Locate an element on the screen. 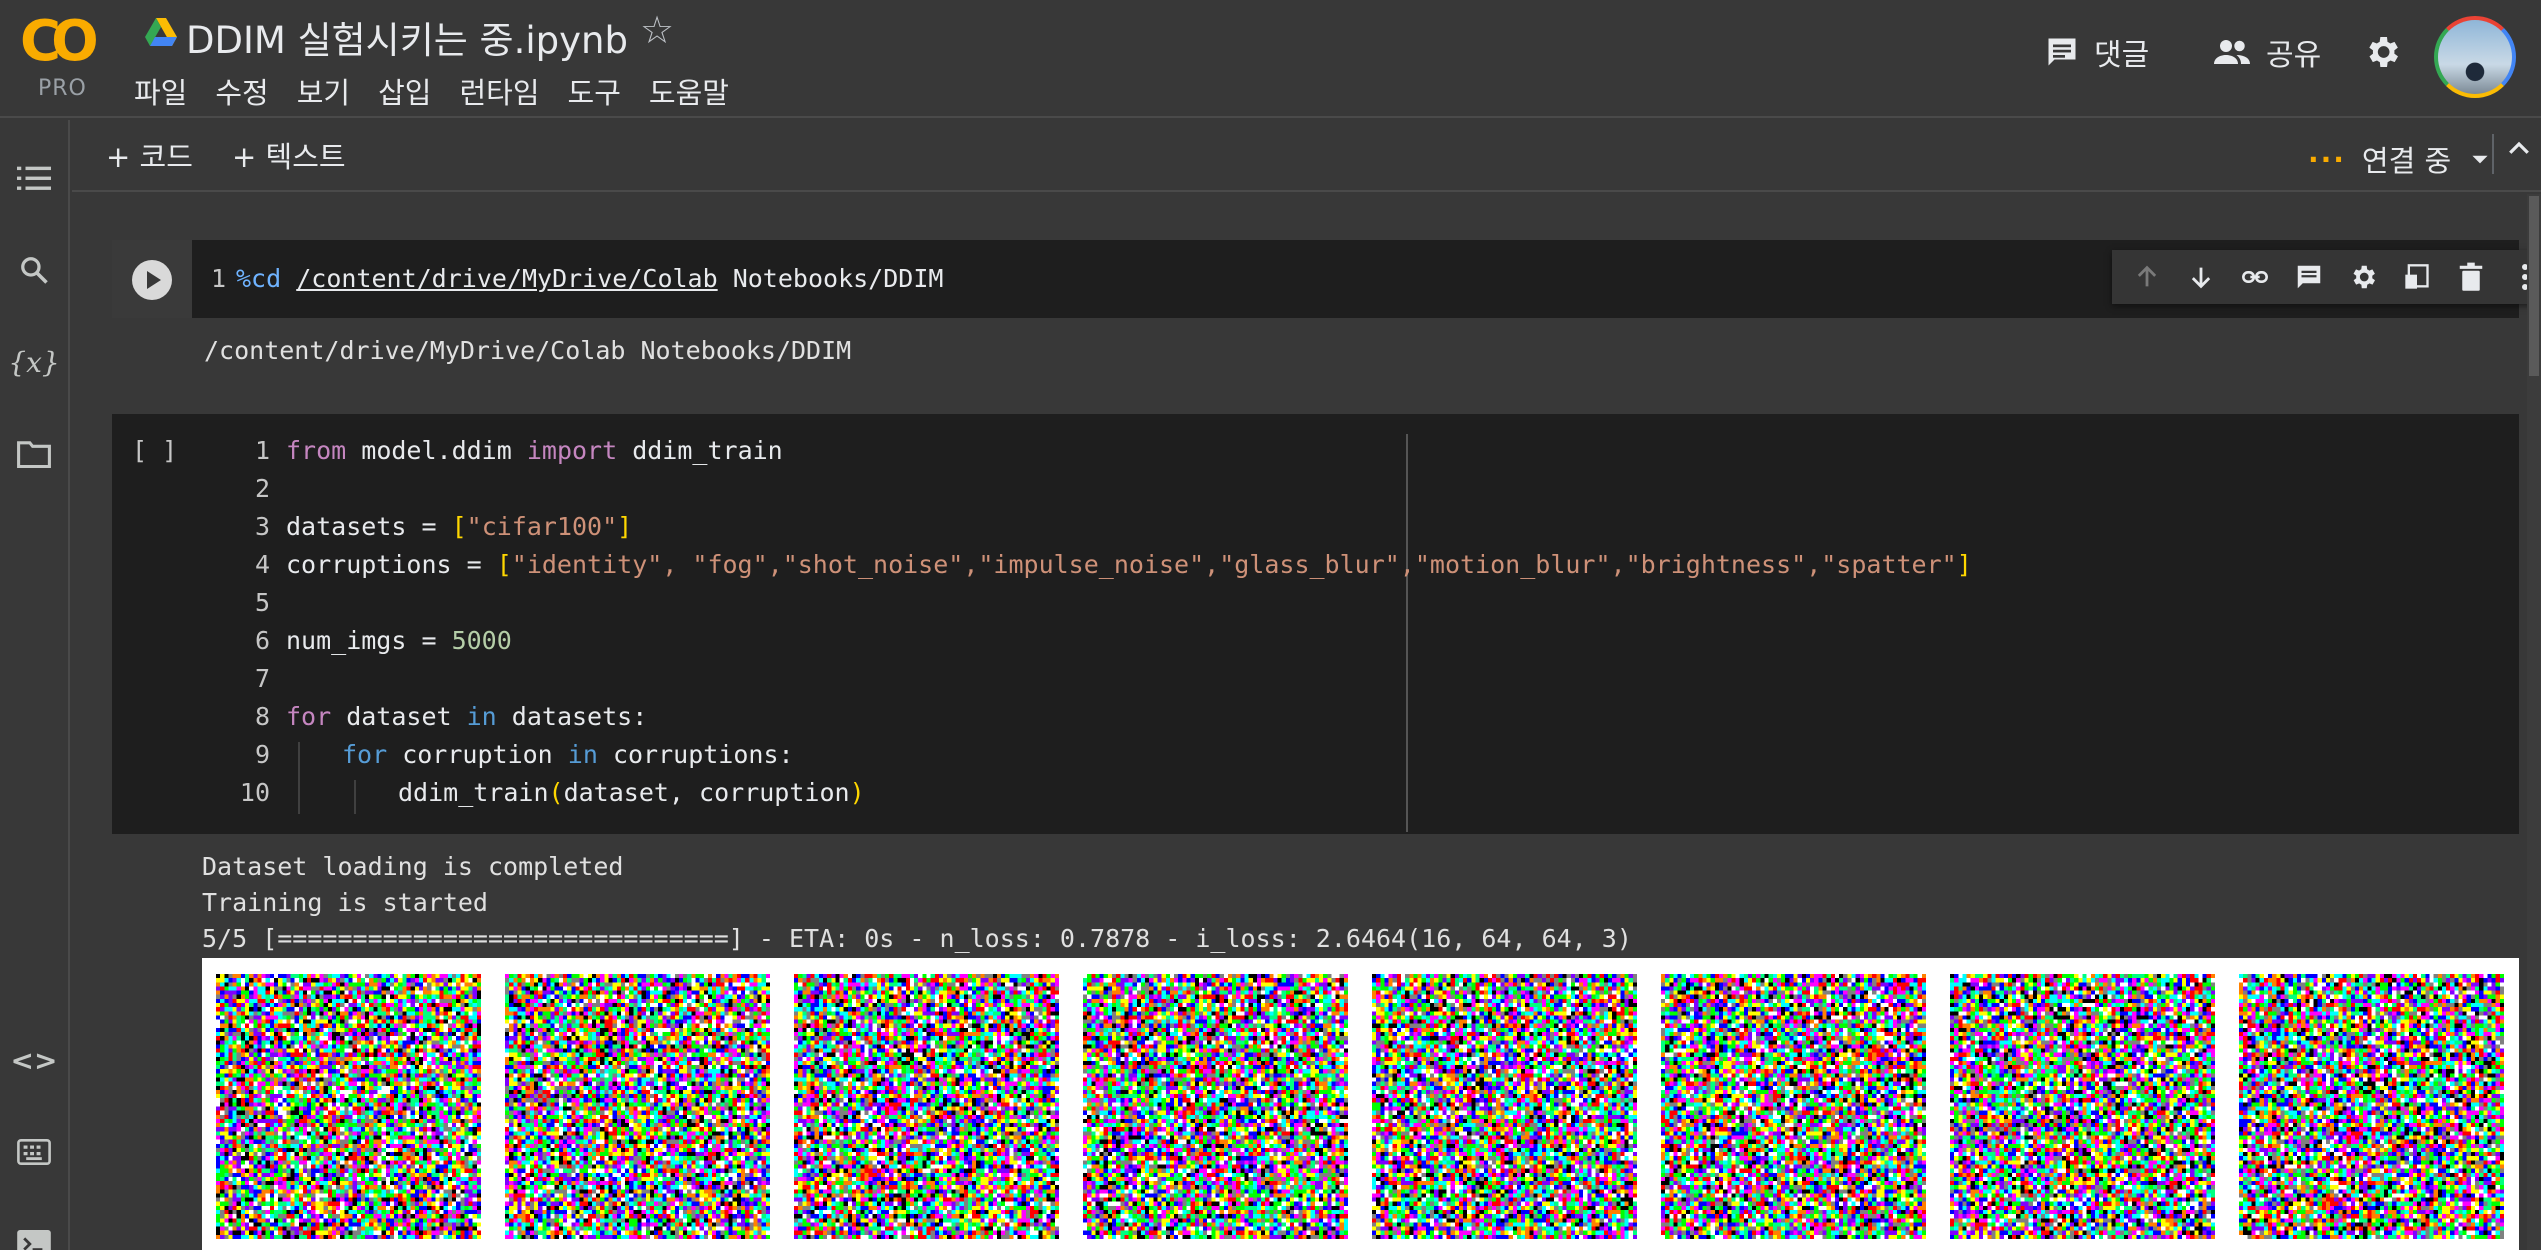 Image resolution: width=2541 pixels, height=1250 pixels. notebook-title: DDIM 실험시키는 중.ipynb is located at coordinates (407, 37).